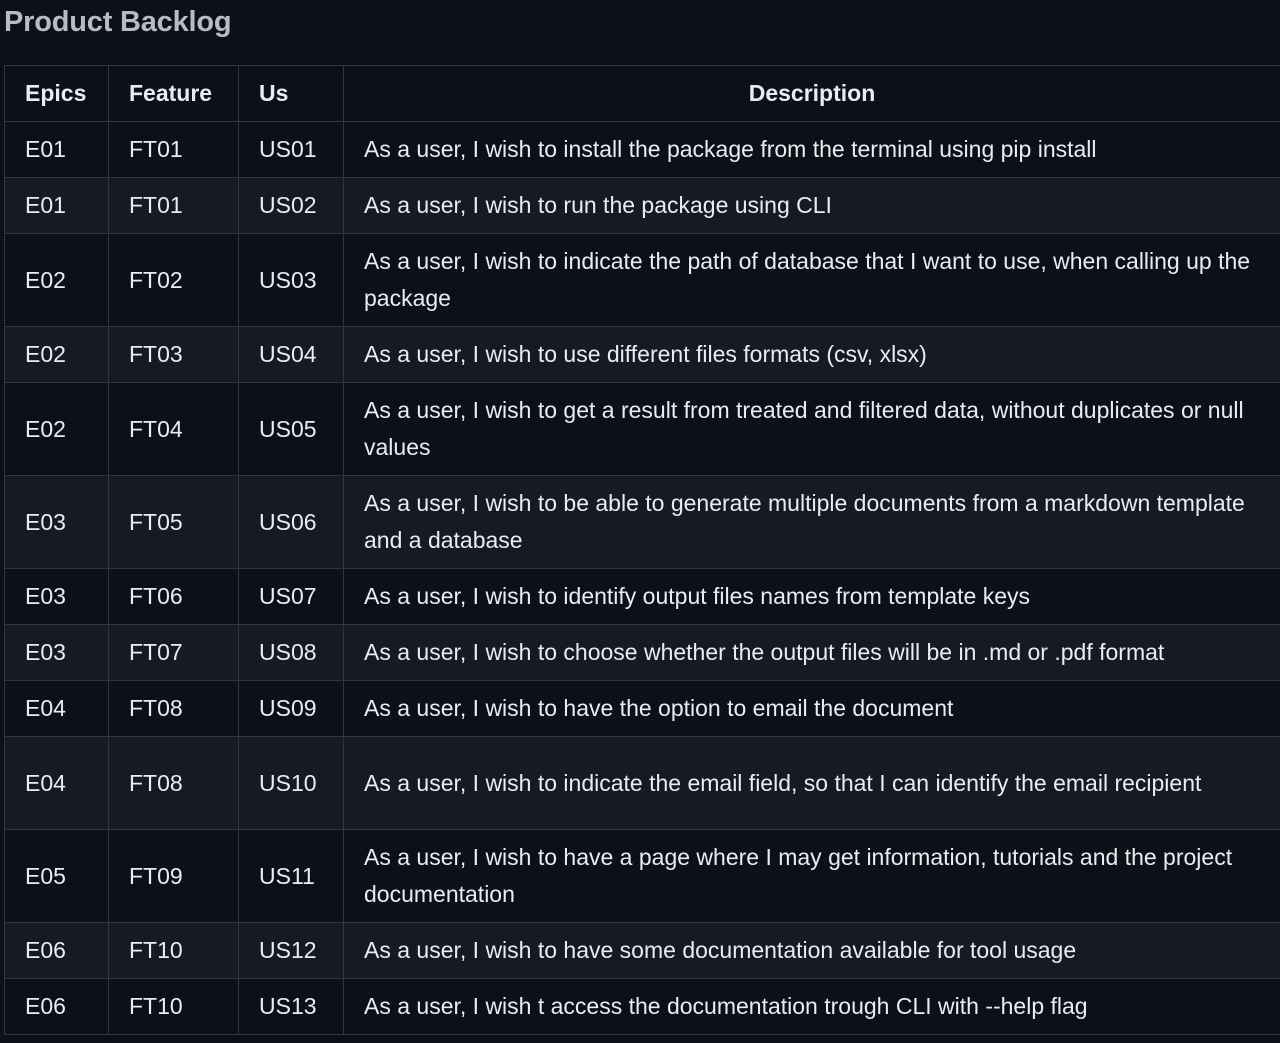 Image resolution: width=1280 pixels, height=1043 pixels. Describe the element at coordinates (173, 429) in the screenshot. I see `cell-feature: FT04` at that location.